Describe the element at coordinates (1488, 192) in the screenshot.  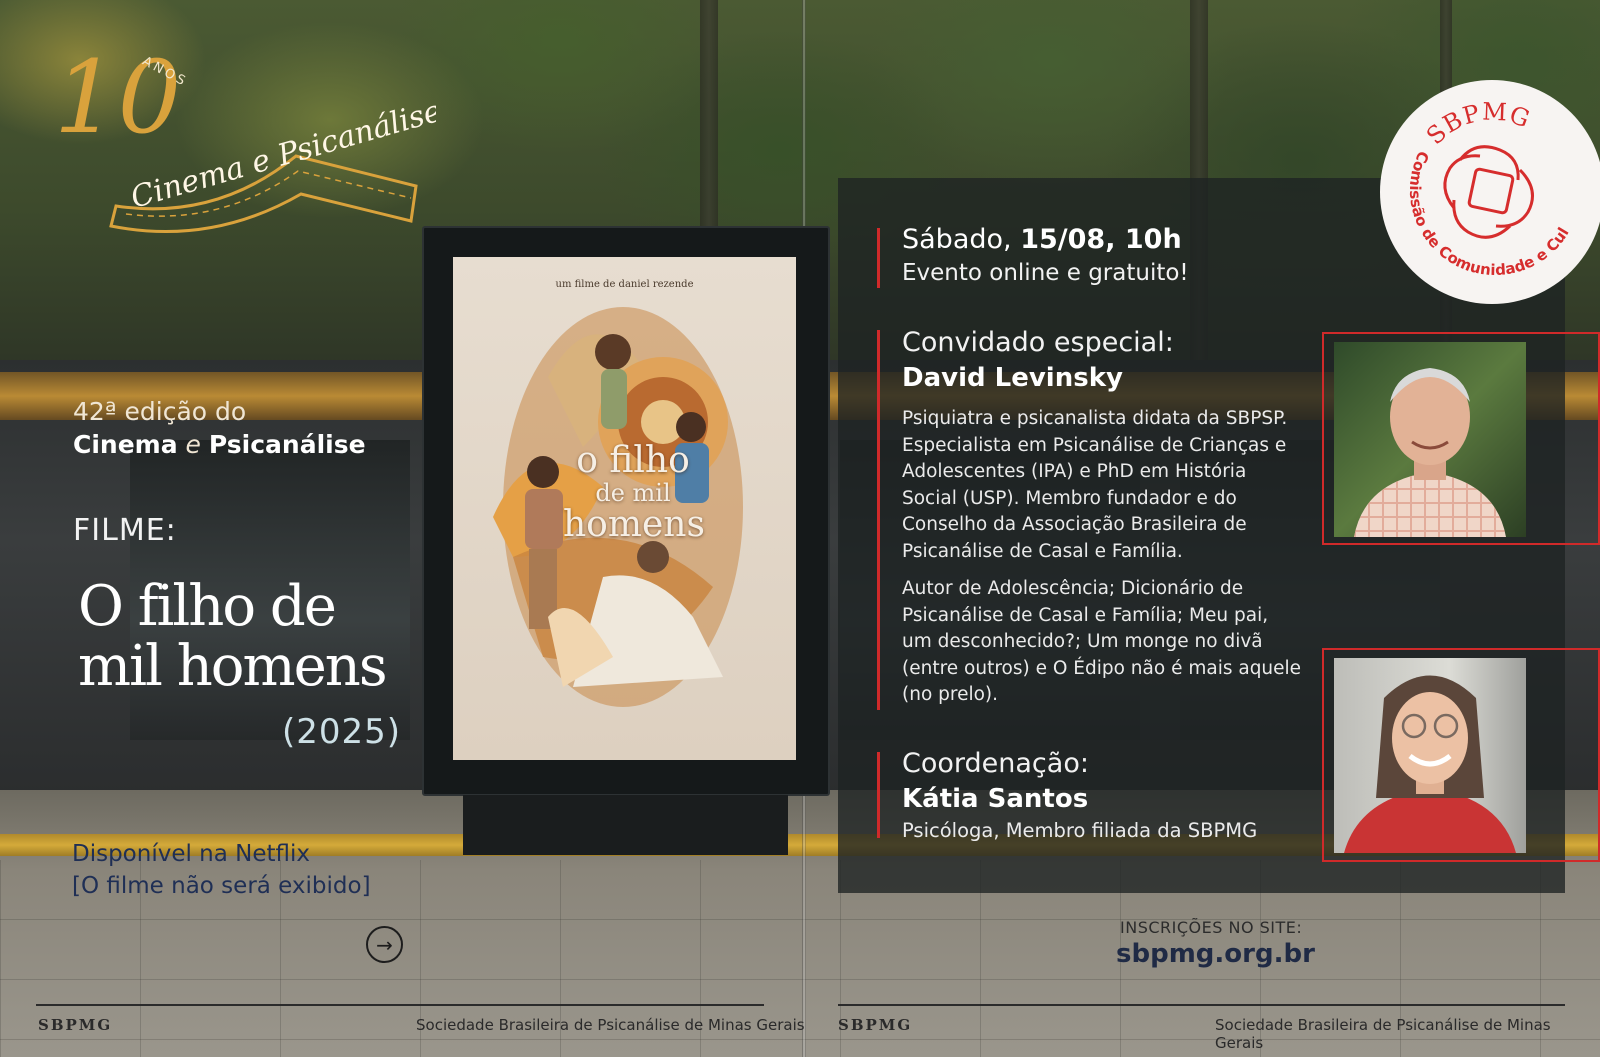
I see `hands-circle-icon` at that location.